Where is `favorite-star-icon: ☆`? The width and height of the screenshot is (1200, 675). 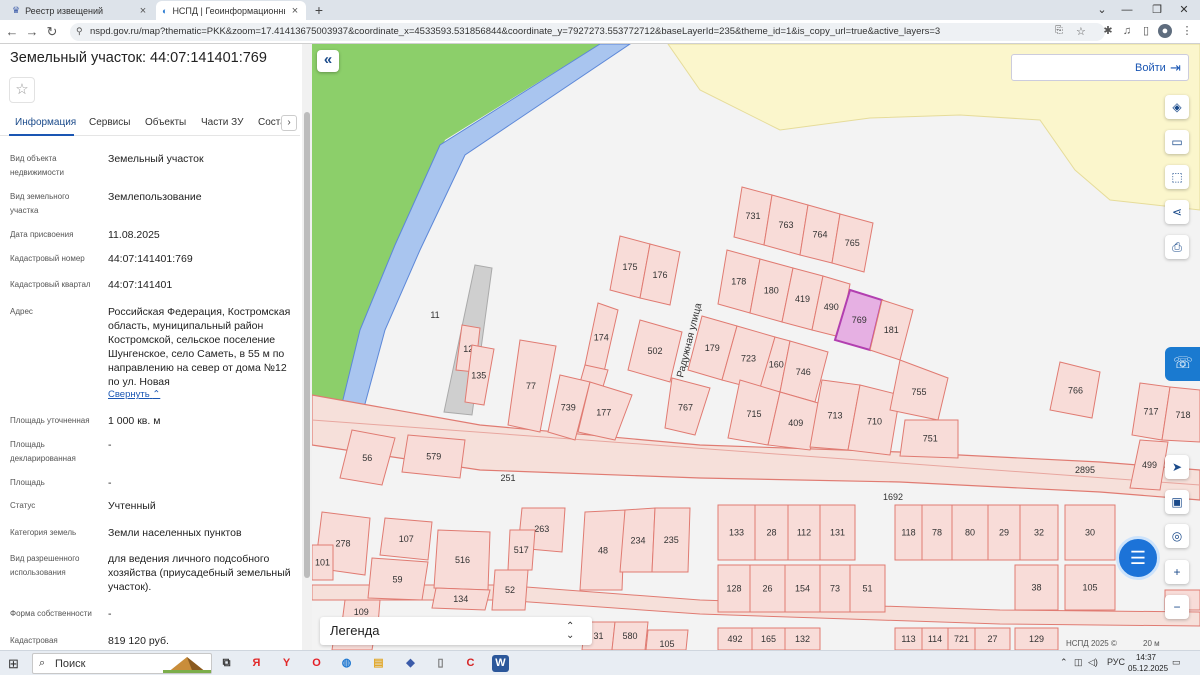
favorite-star-icon: ☆ is located at coordinates (22, 90).